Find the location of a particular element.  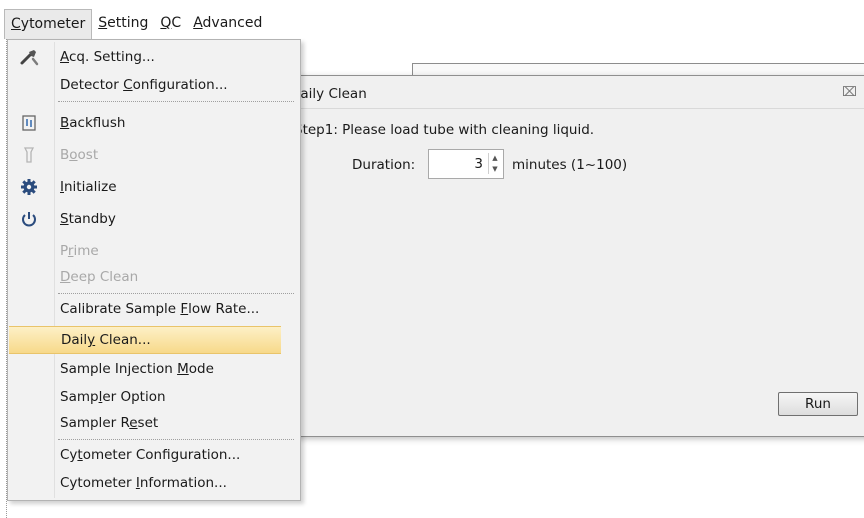

menu-setting-label: etting is located at coordinates (128, 23).